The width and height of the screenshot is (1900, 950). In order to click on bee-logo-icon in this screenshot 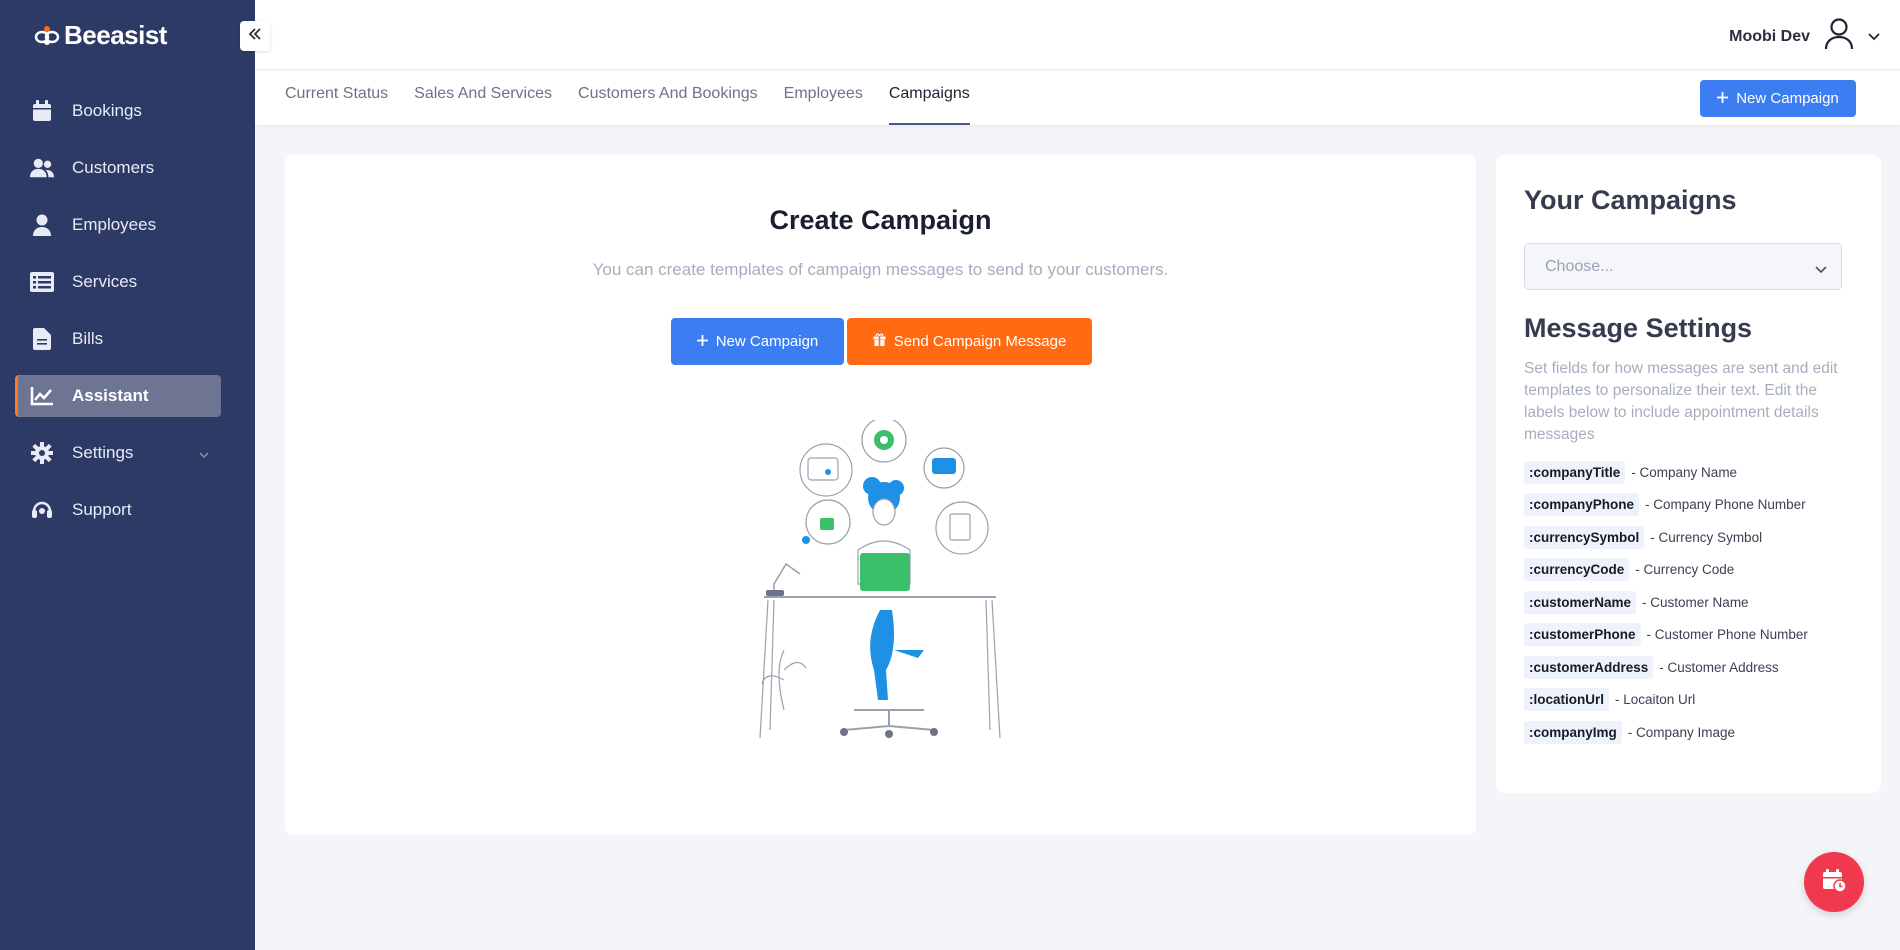, I will do `click(47, 36)`.